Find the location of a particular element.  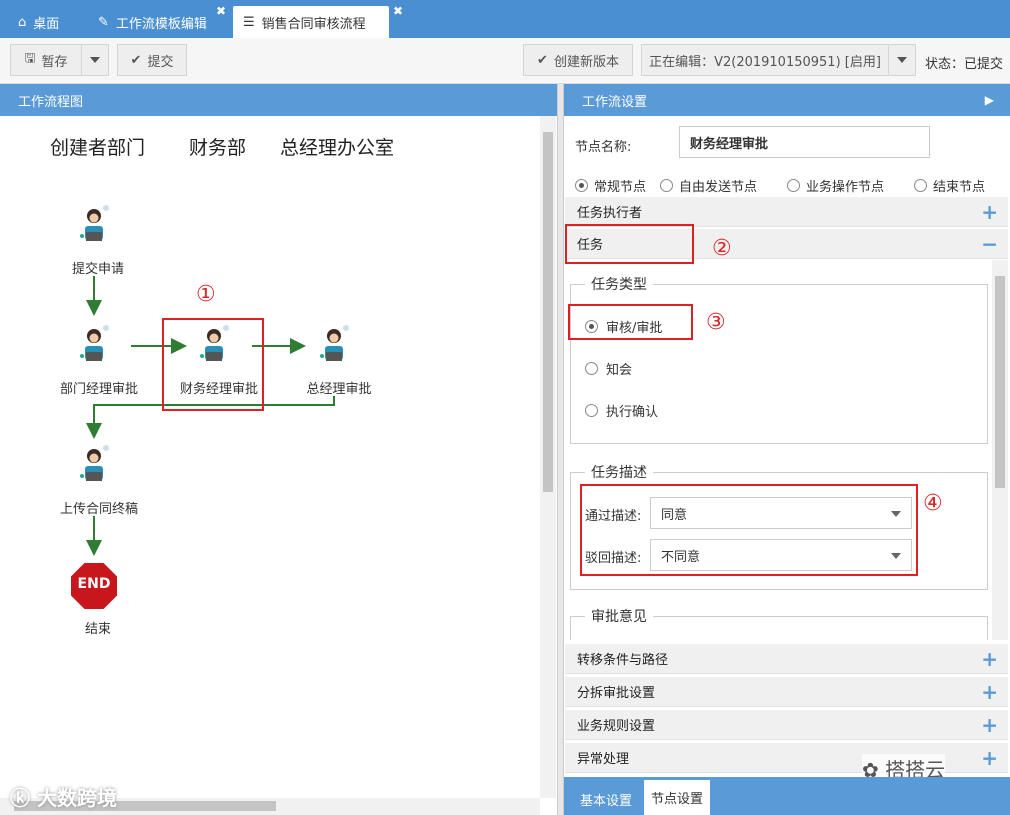

tab-label: 基本设置 is located at coordinates (605, 801).